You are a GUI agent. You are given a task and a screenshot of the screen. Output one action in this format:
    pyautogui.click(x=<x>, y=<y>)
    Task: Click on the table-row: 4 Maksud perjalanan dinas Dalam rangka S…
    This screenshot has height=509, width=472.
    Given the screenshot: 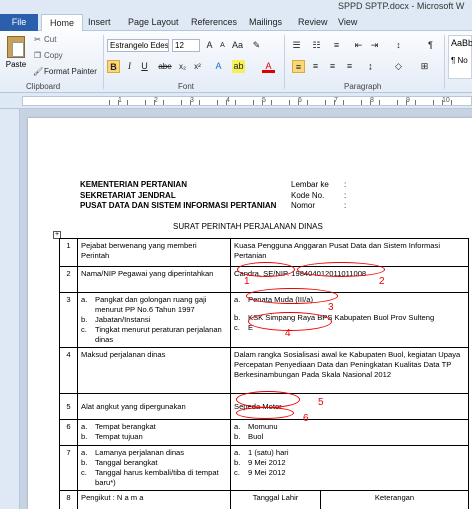 What is the action you would take?
    pyautogui.click(x=264, y=370)
    